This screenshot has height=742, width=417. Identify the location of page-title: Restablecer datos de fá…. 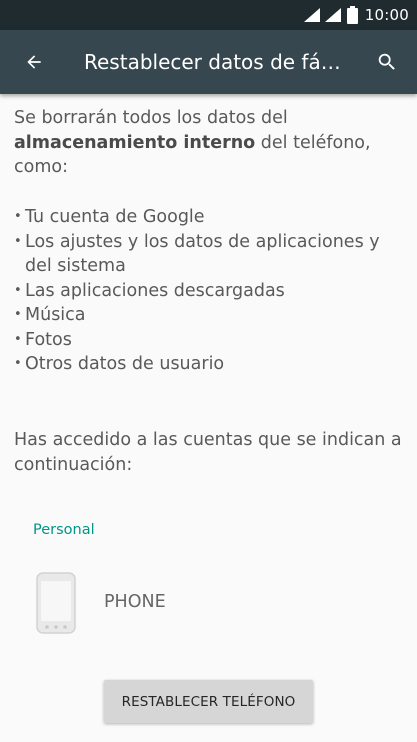
(212, 62).